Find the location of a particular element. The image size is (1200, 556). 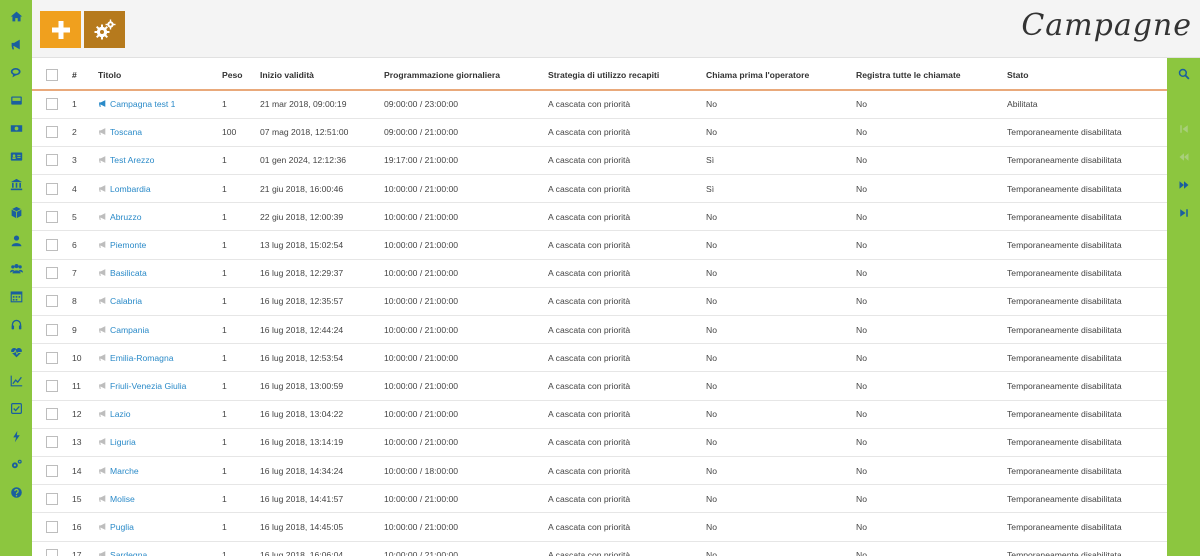

check-square-icon is located at coordinates (16, 408).